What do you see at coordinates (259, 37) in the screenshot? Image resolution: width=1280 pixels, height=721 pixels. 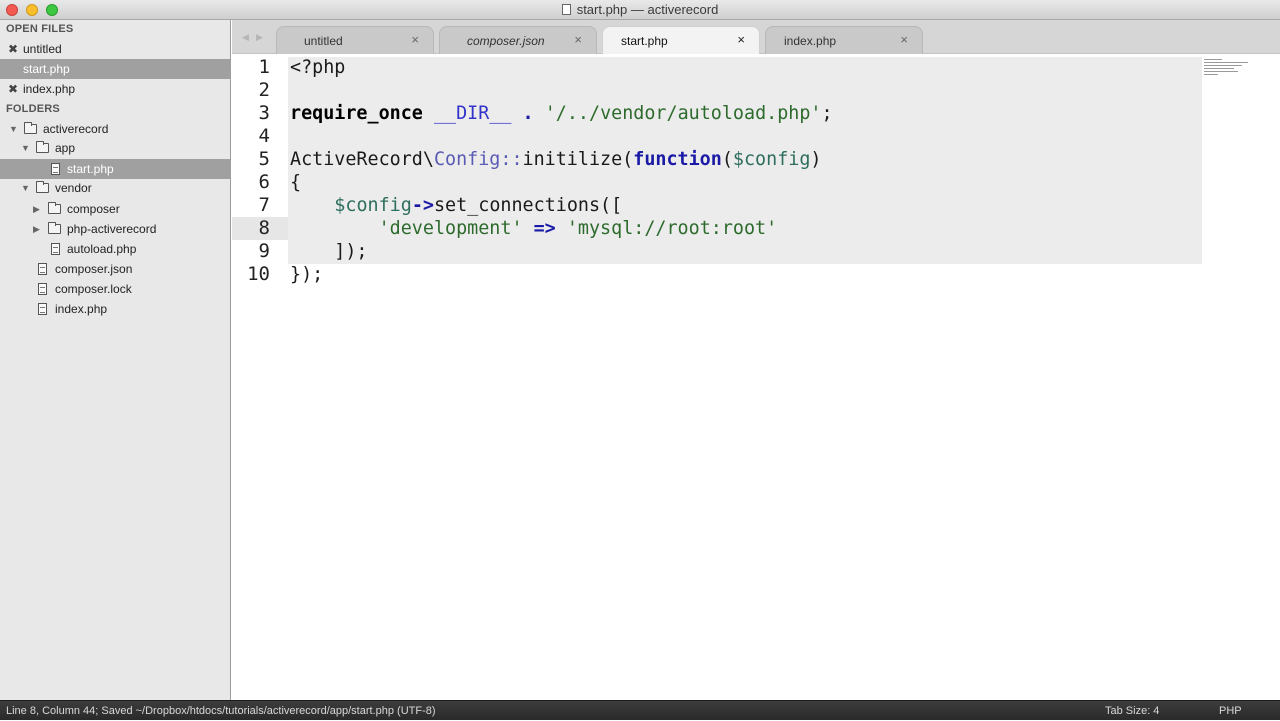 I see `tab-forward-arrow-icon: ▶` at bounding box center [259, 37].